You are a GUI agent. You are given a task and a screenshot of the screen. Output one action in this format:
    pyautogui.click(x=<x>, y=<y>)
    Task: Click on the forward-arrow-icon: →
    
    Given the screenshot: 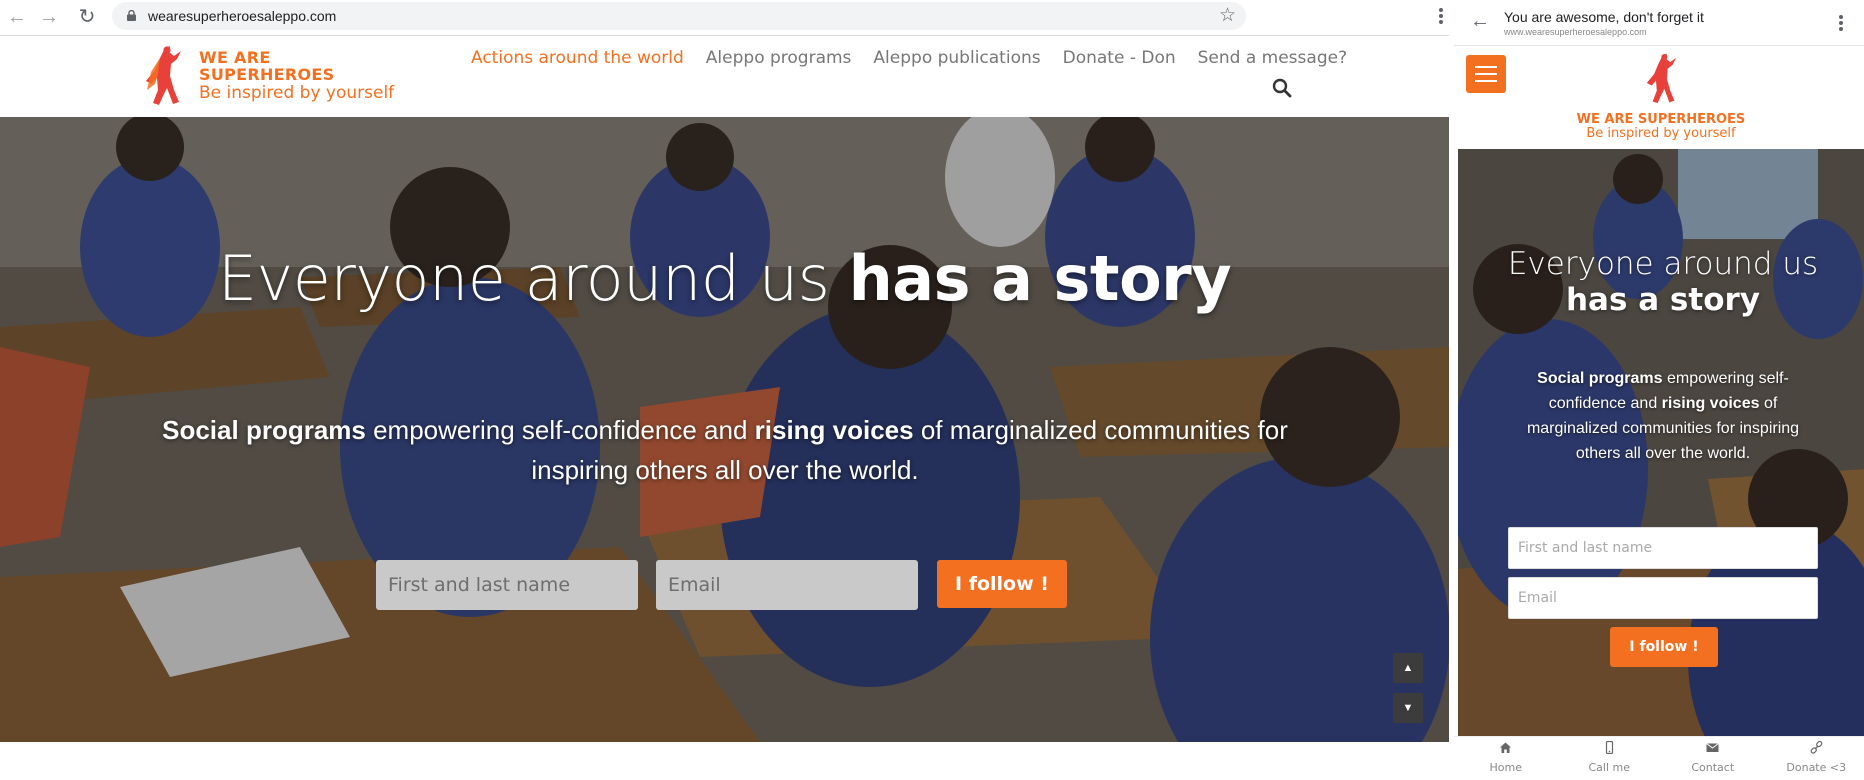 What is the action you would take?
    pyautogui.click(x=49, y=17)
    